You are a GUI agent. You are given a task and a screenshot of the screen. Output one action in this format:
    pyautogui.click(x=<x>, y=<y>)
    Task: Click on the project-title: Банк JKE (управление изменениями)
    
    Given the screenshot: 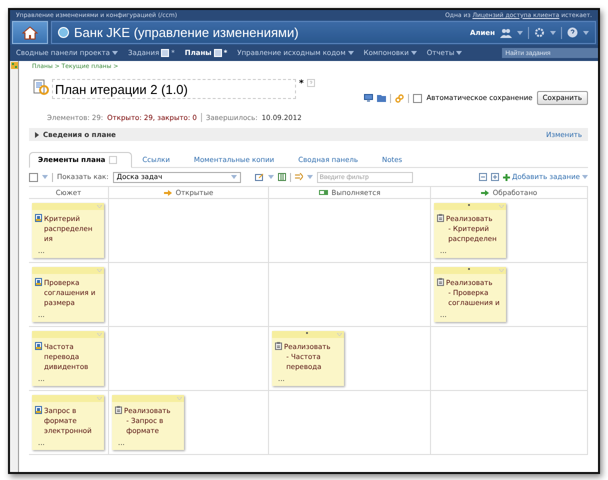 What is the action you would take?
    pyautogui.click(x=186, y=32)
    